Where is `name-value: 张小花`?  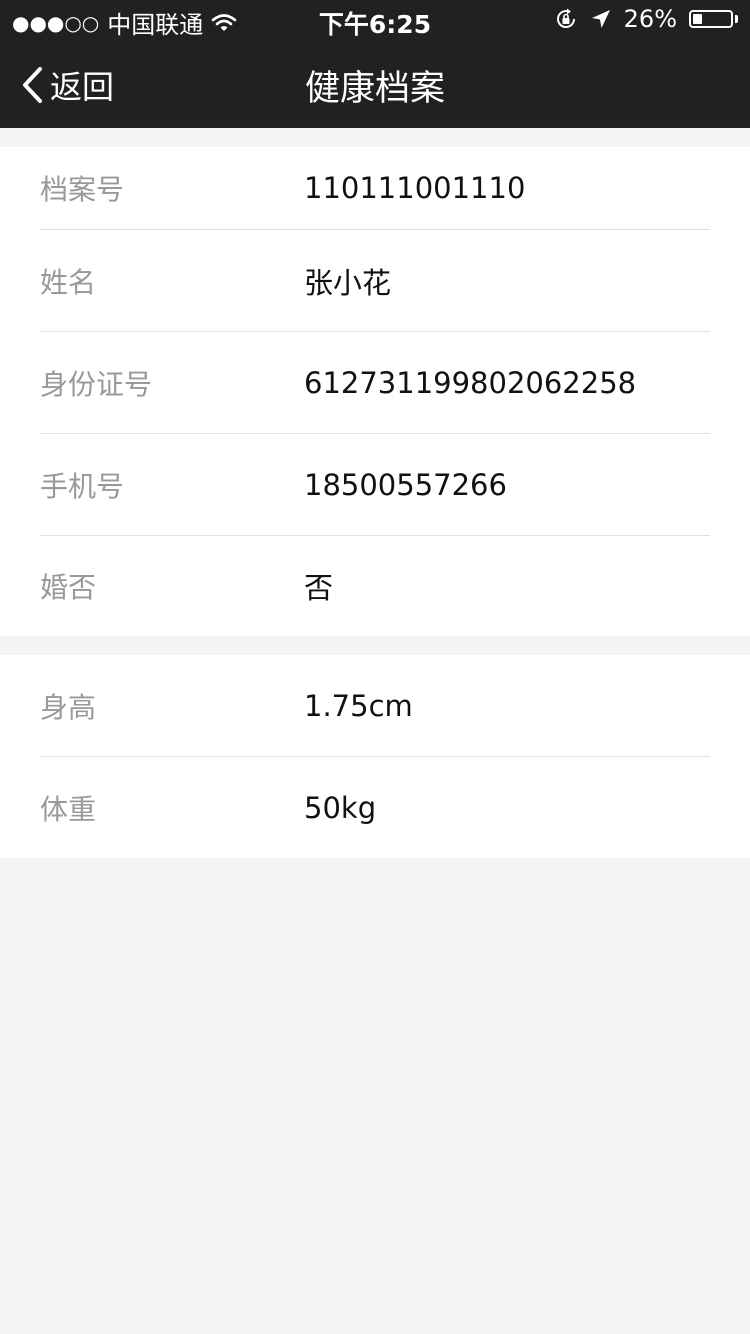
name-value: 张小花 is located at coordinates (348, 282).